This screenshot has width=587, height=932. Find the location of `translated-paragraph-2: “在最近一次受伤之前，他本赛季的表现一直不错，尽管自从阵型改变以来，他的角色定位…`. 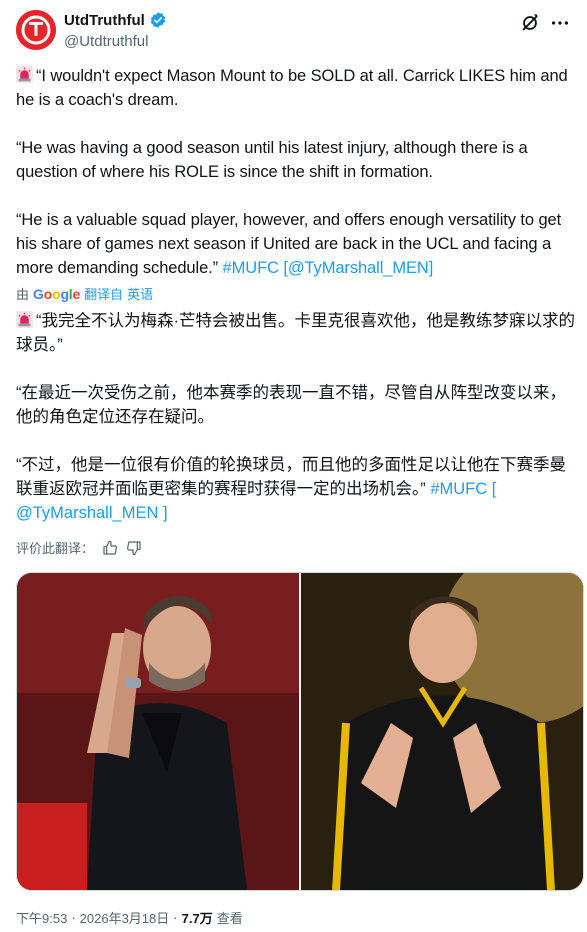

translated-paragraph-2: “在最近一次受伤之前，他本赛季的表现一直不错，尽管自从阵型改变以来，他的角色定位… is located at coordinates (291, 405).